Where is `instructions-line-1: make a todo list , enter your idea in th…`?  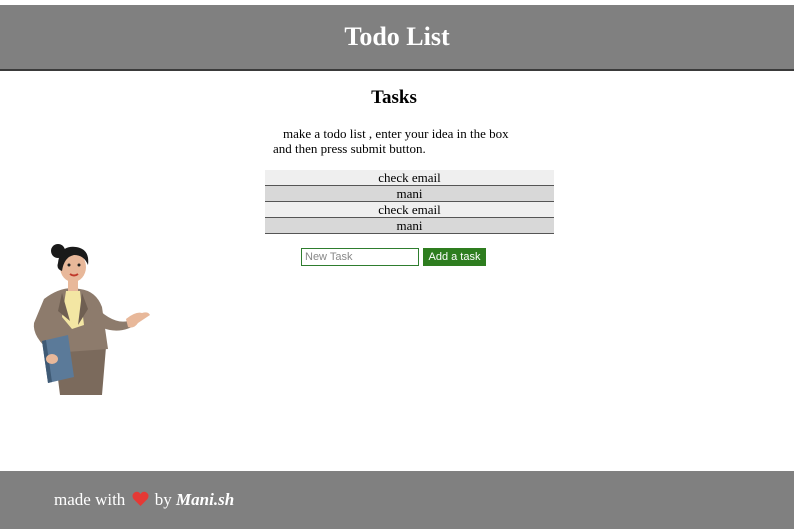 instructions-line-1: make a todo list , enter your idea in th… is located at coordinates (396, 133).